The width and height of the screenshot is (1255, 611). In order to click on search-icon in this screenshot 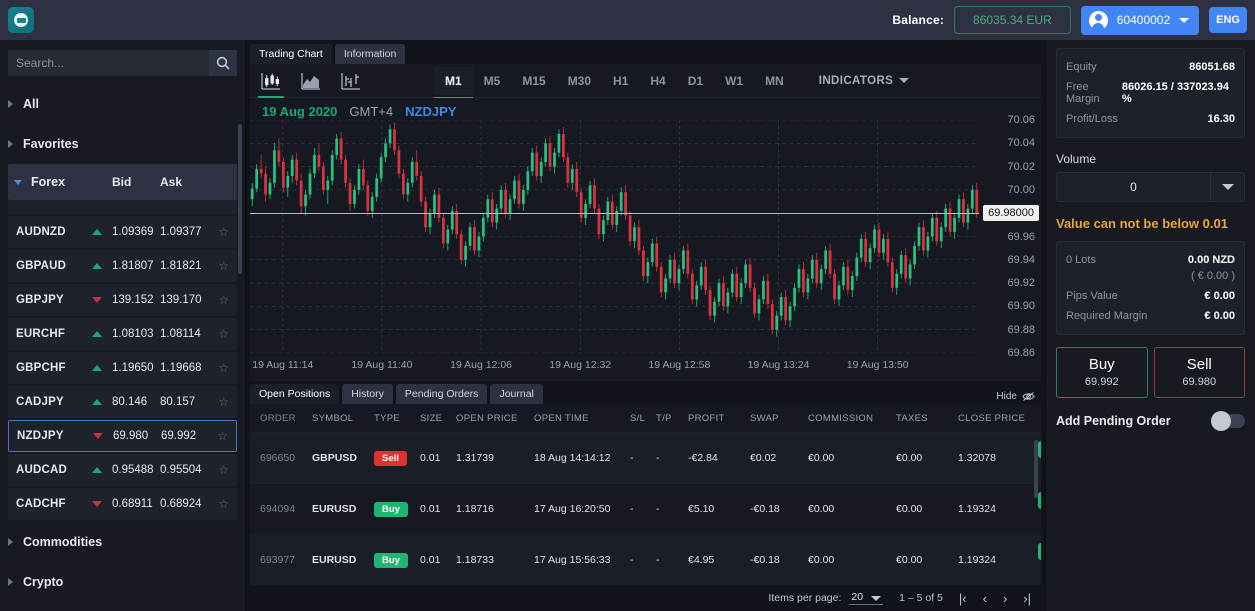, I will do `click(223, 63)`.